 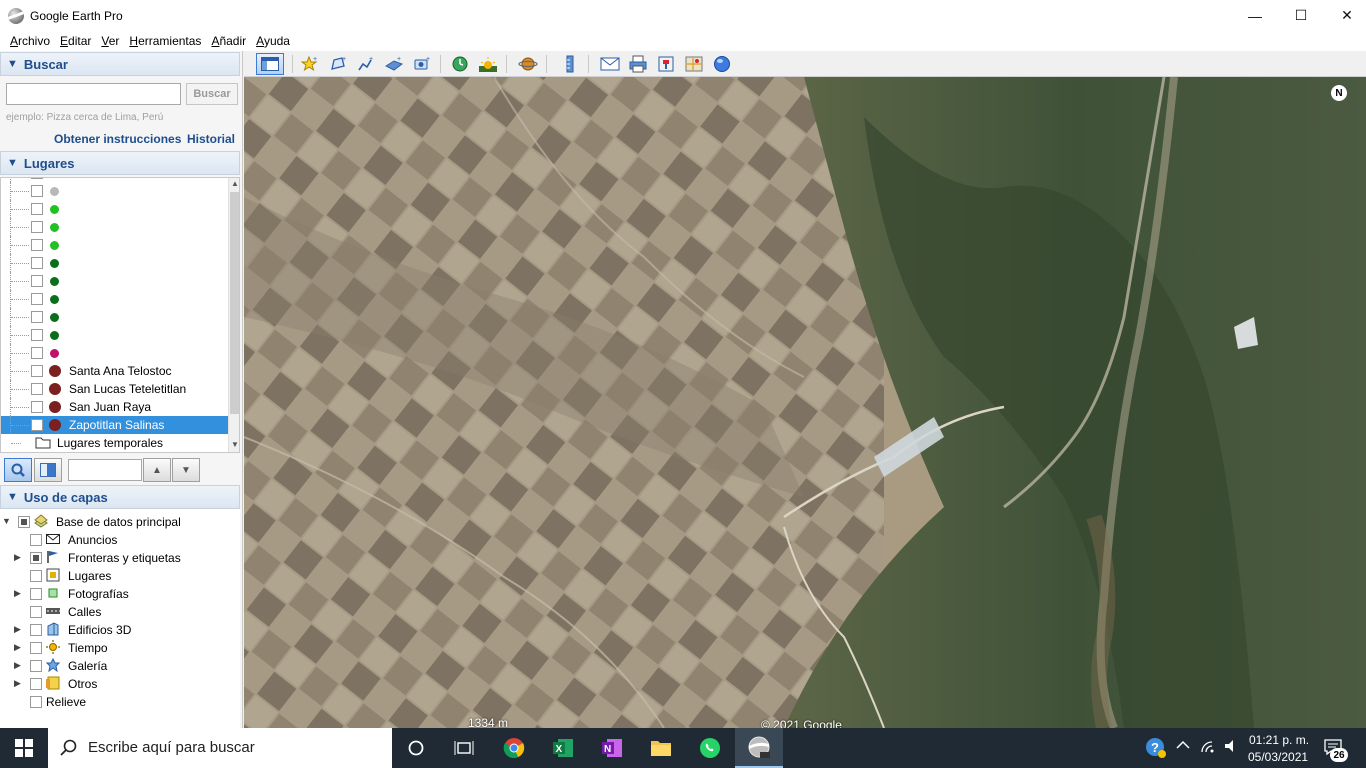 What do you see at coordinates (610, 64) in the screenshot?
I see `email-button` at bounding box center [610, 64].